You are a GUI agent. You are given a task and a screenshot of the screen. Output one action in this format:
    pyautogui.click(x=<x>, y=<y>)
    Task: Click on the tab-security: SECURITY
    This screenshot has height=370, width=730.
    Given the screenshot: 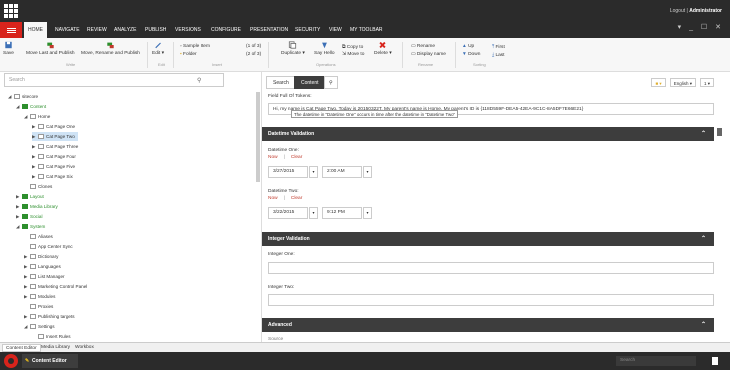 What is the action you would take?
    pyautogui.click(x=307, y=30)
    